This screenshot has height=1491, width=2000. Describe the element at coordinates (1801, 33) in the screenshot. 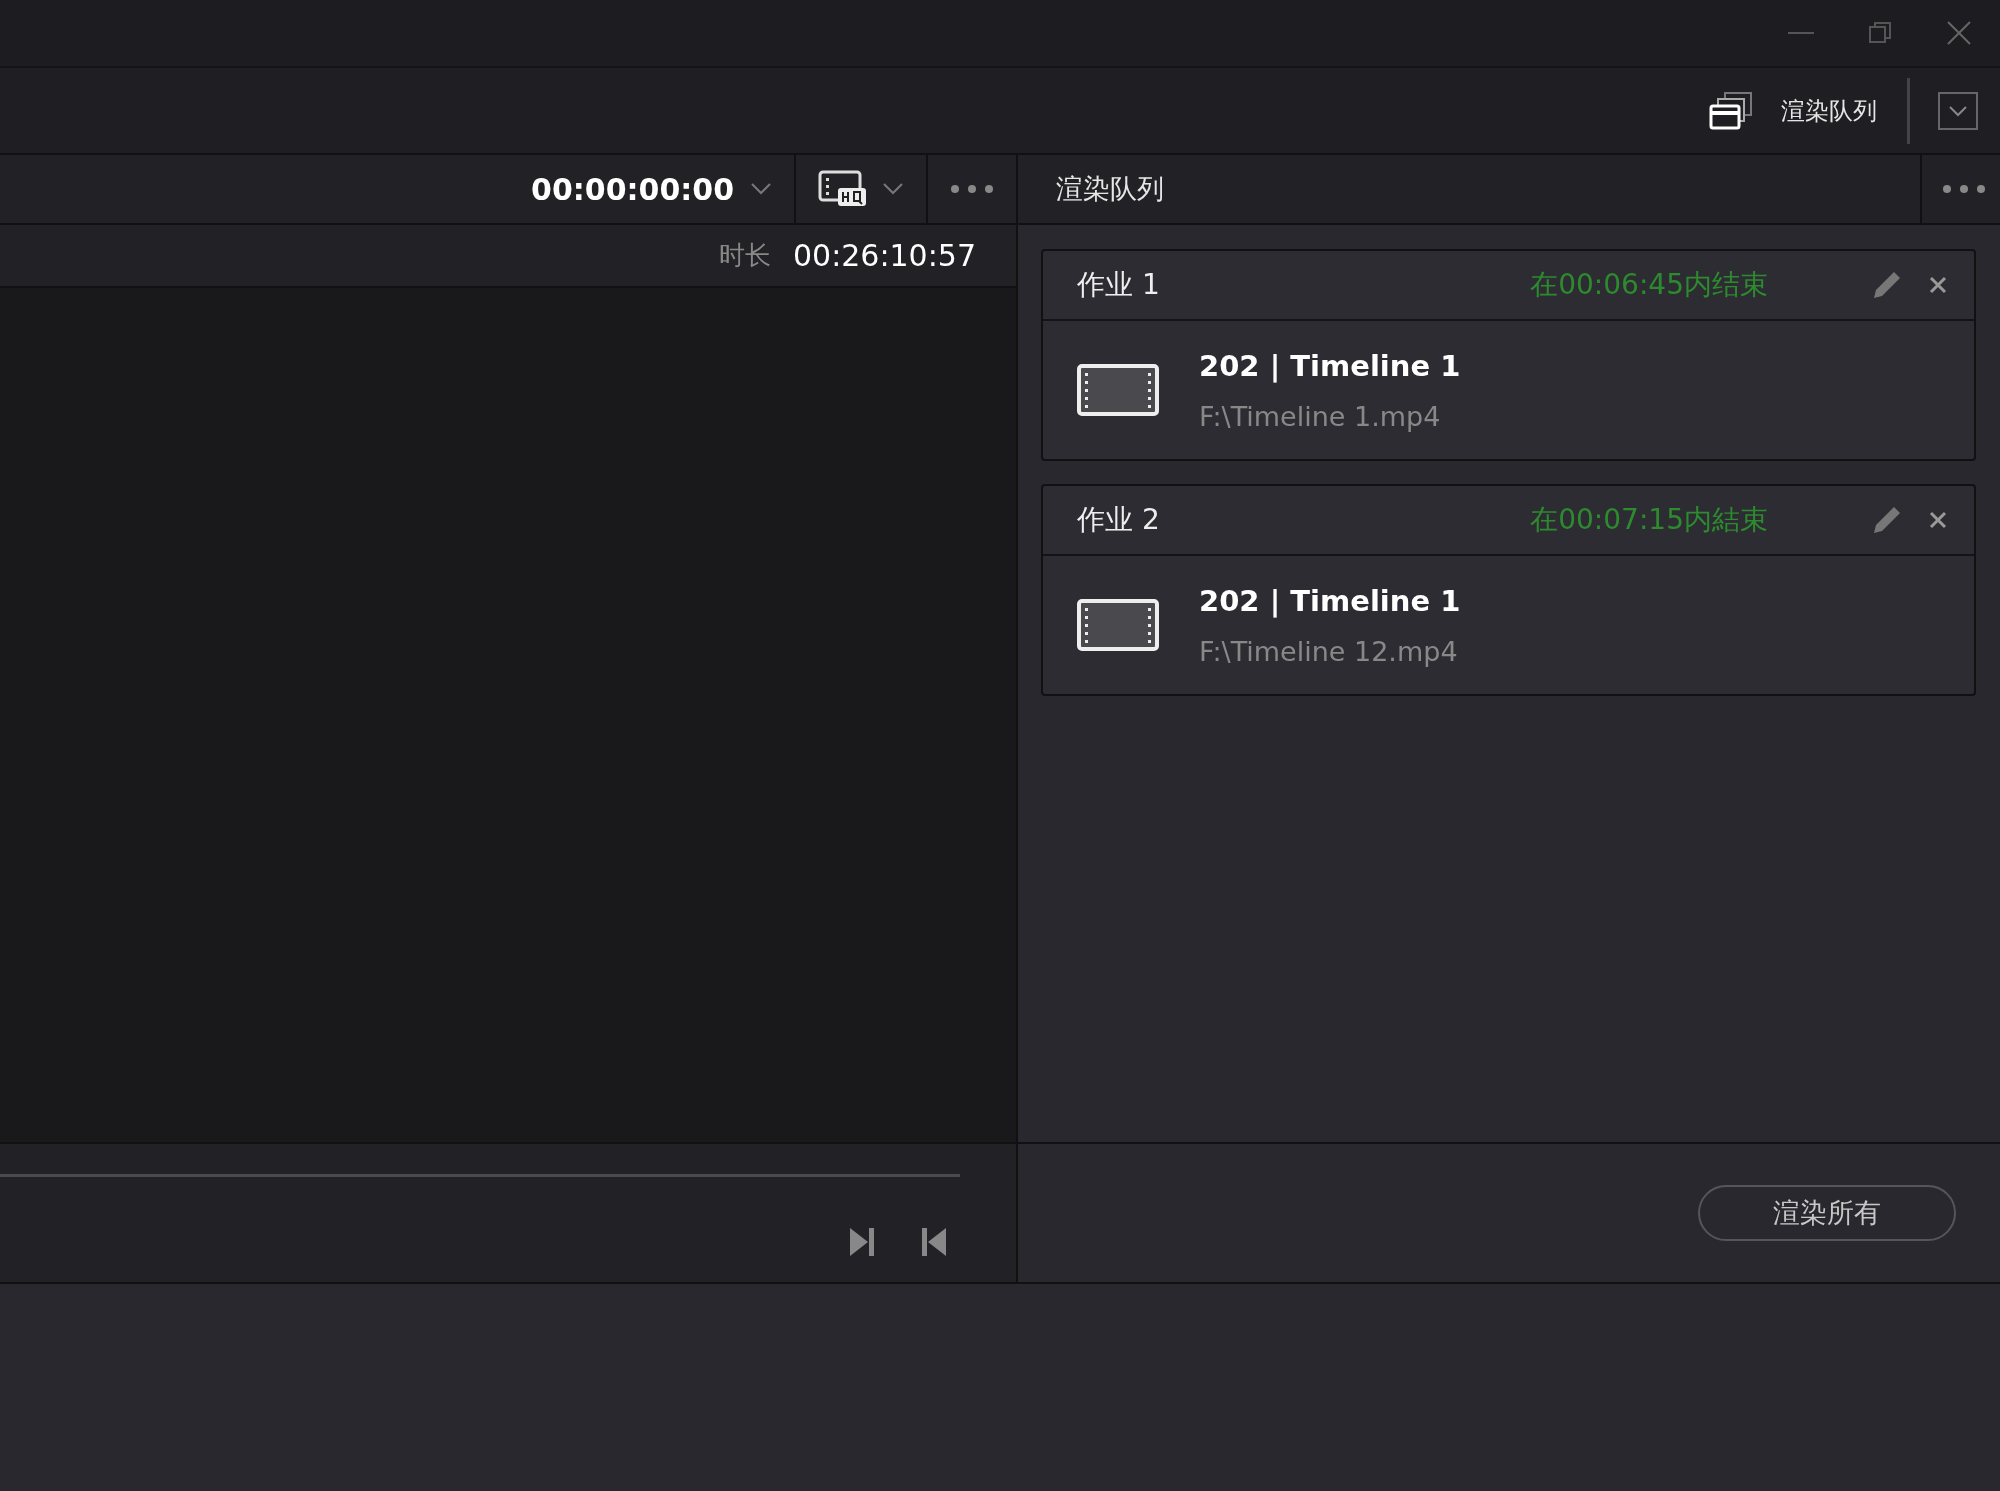

I see `minimize-icon` at that location.